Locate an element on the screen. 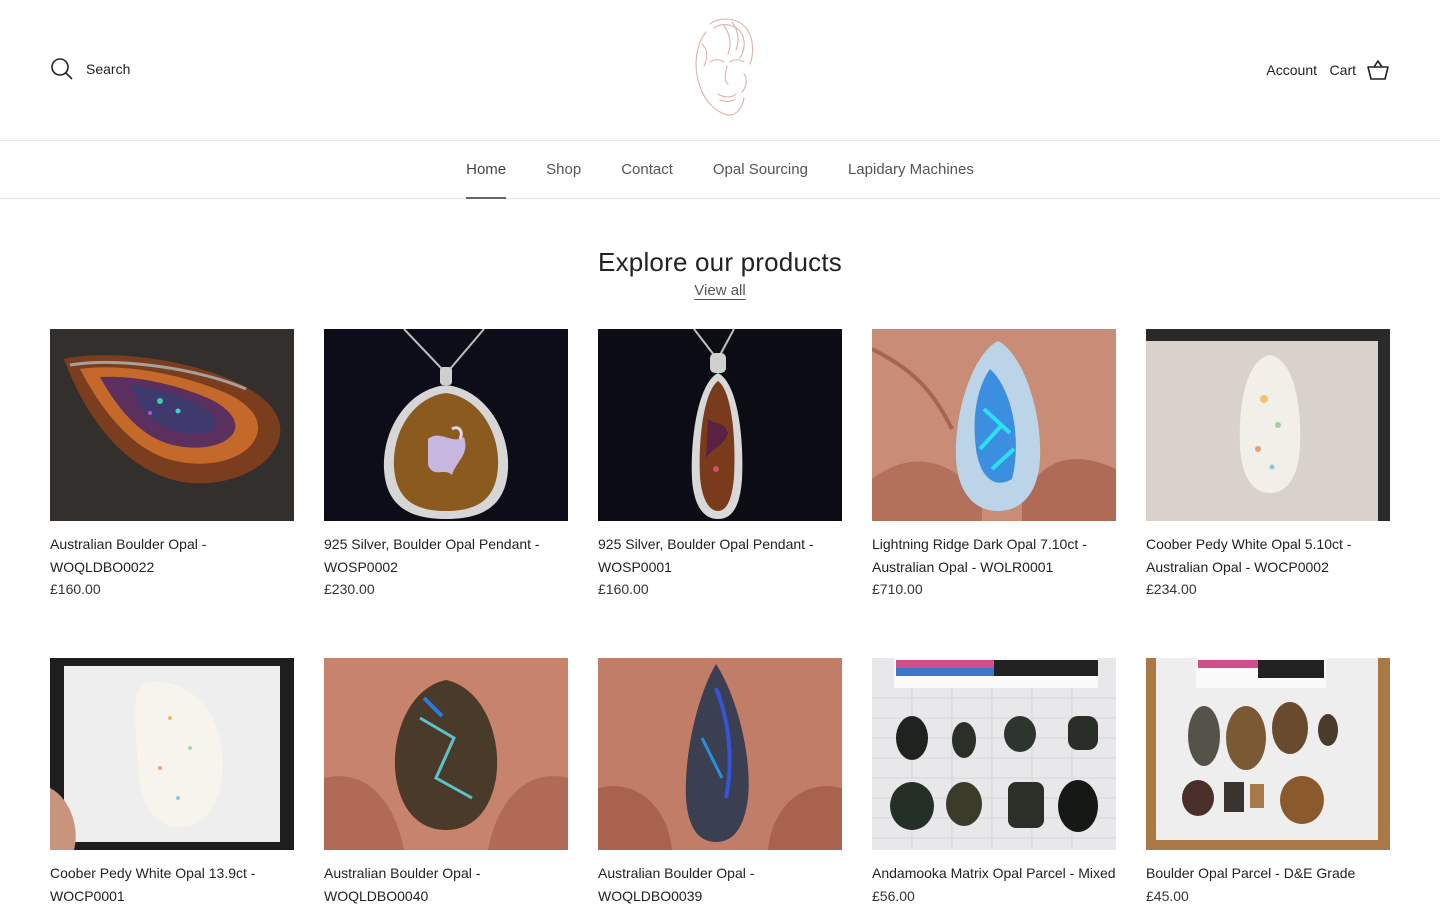 The width and height of the screenshot is (1440, 907). search-button: Search is located at coordinates (90, 69).